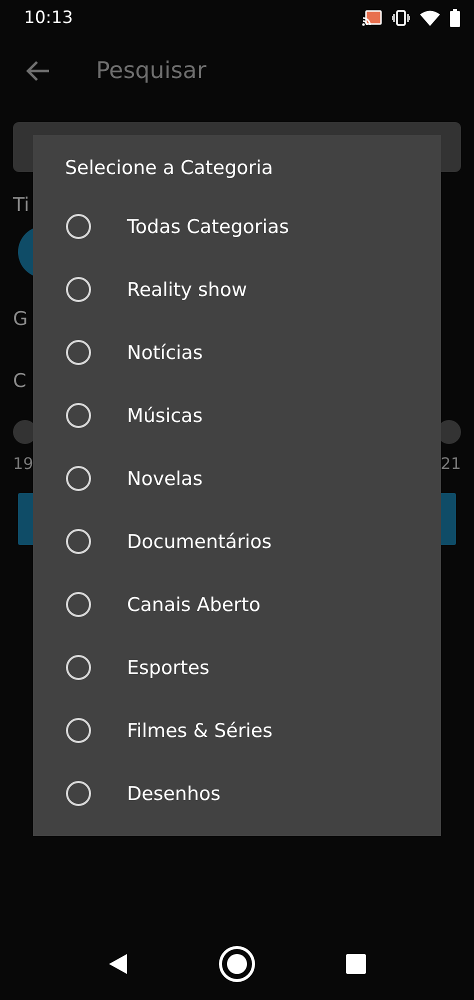 The height and width of the screenshot is (1000, 474). Describe the element at coordinates (430, 18) in the screenshot. I see `wifi-icon` at that location.